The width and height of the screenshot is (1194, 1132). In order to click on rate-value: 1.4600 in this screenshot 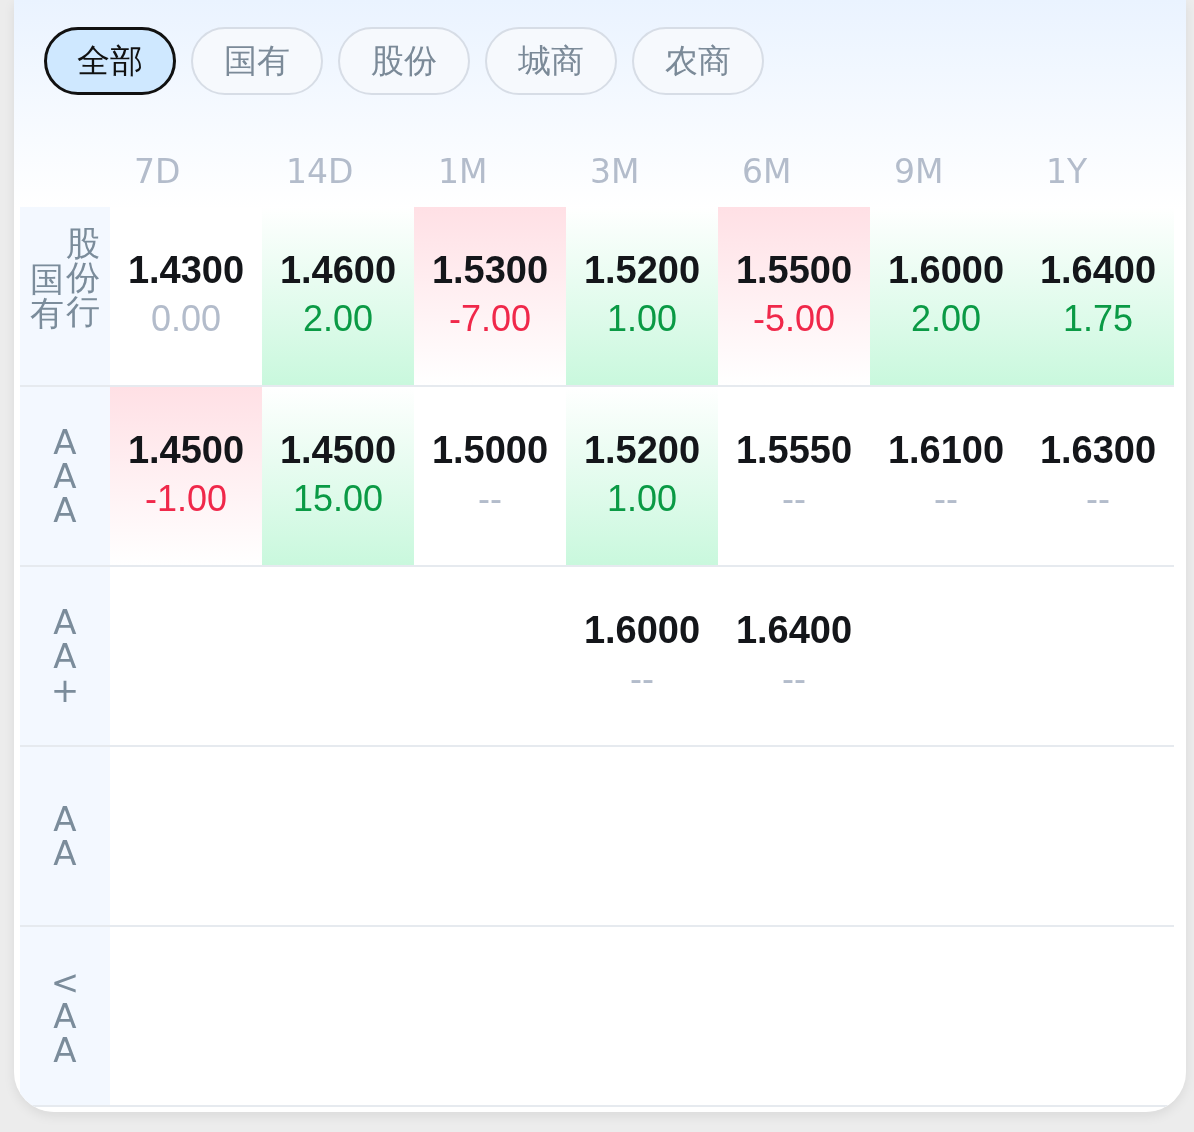, I will do `click(338, 270)`.